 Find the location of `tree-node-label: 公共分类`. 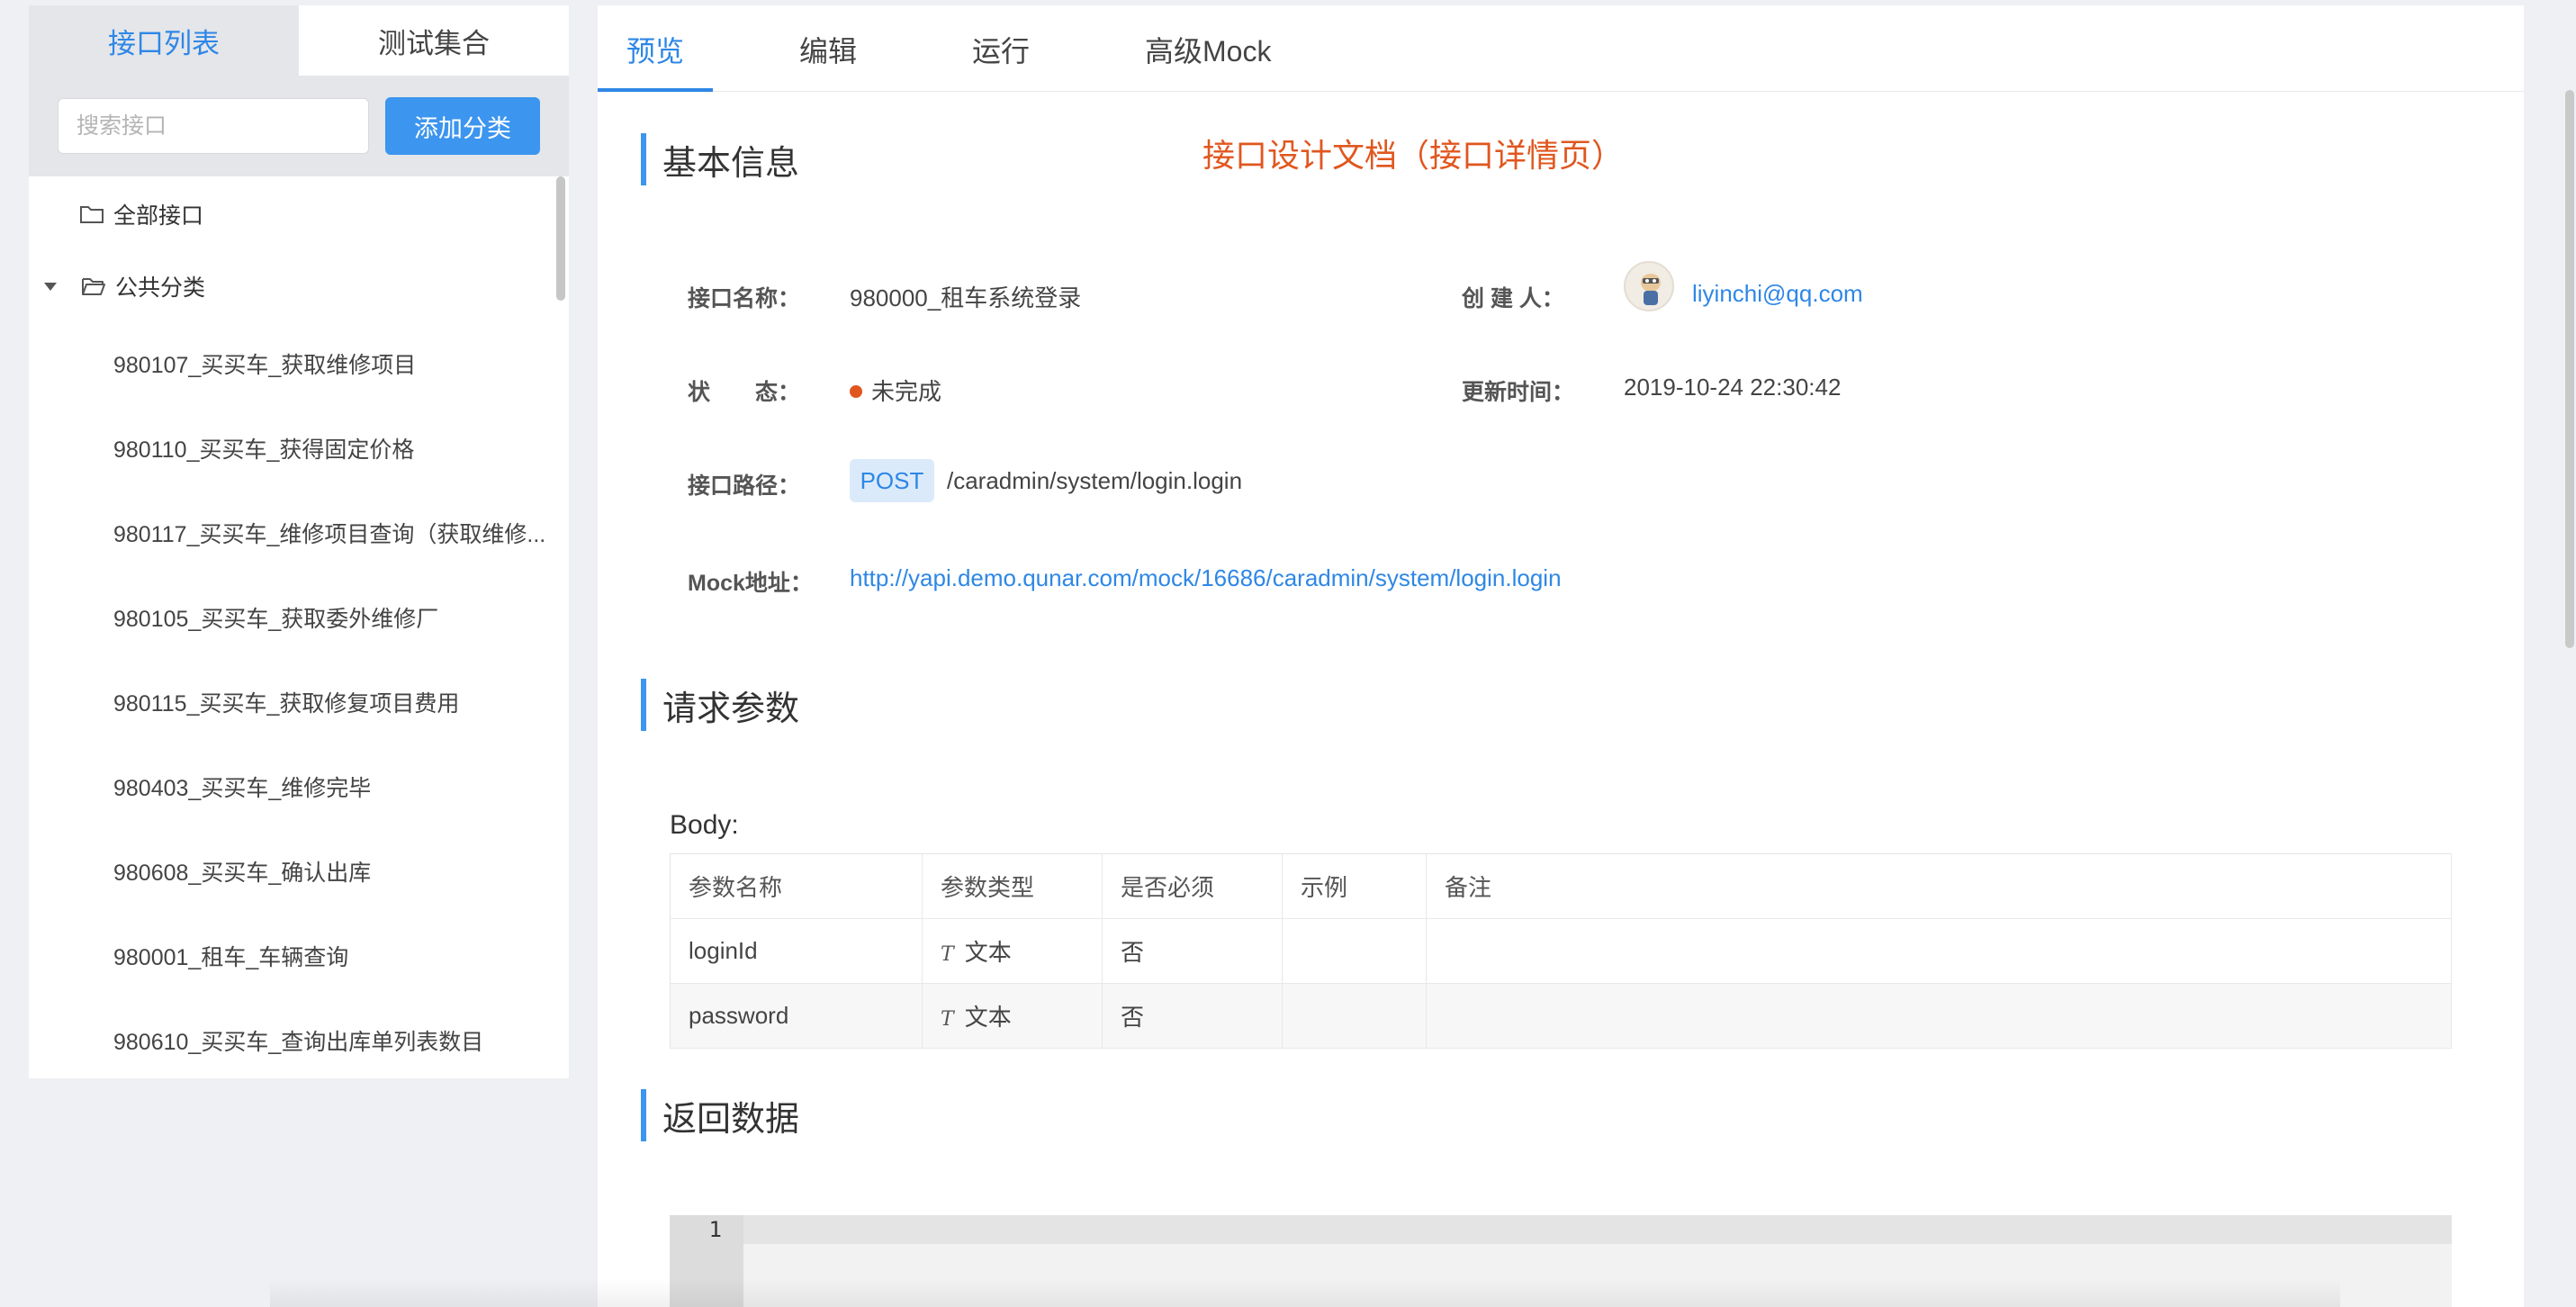

tree-node-label: 公共分类 is located at coordinates (160, 288).